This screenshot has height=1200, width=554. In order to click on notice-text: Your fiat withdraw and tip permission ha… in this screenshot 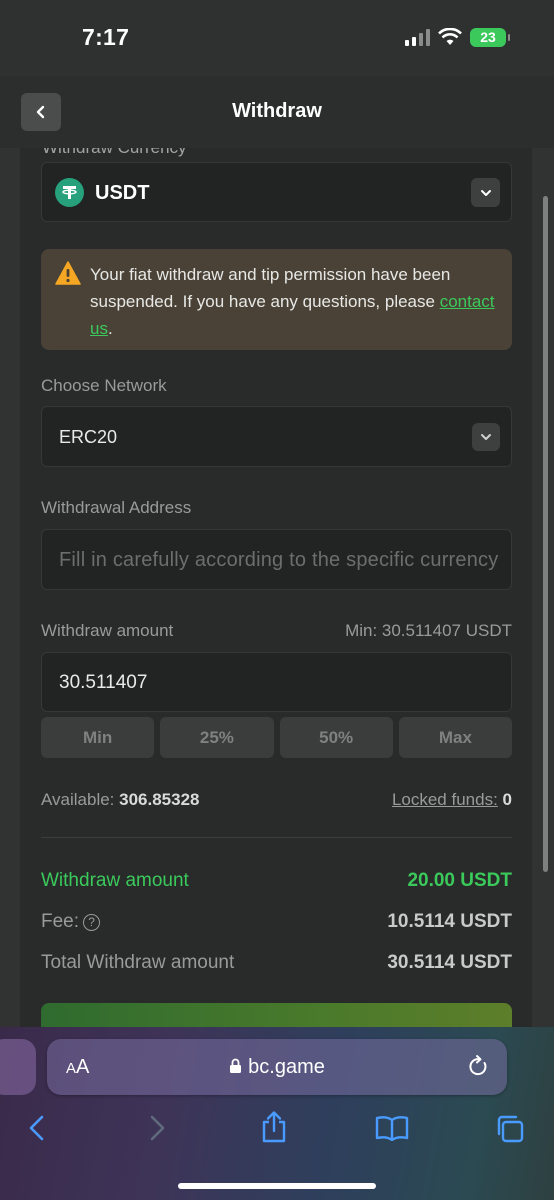, I will do `click(297, 301)`.